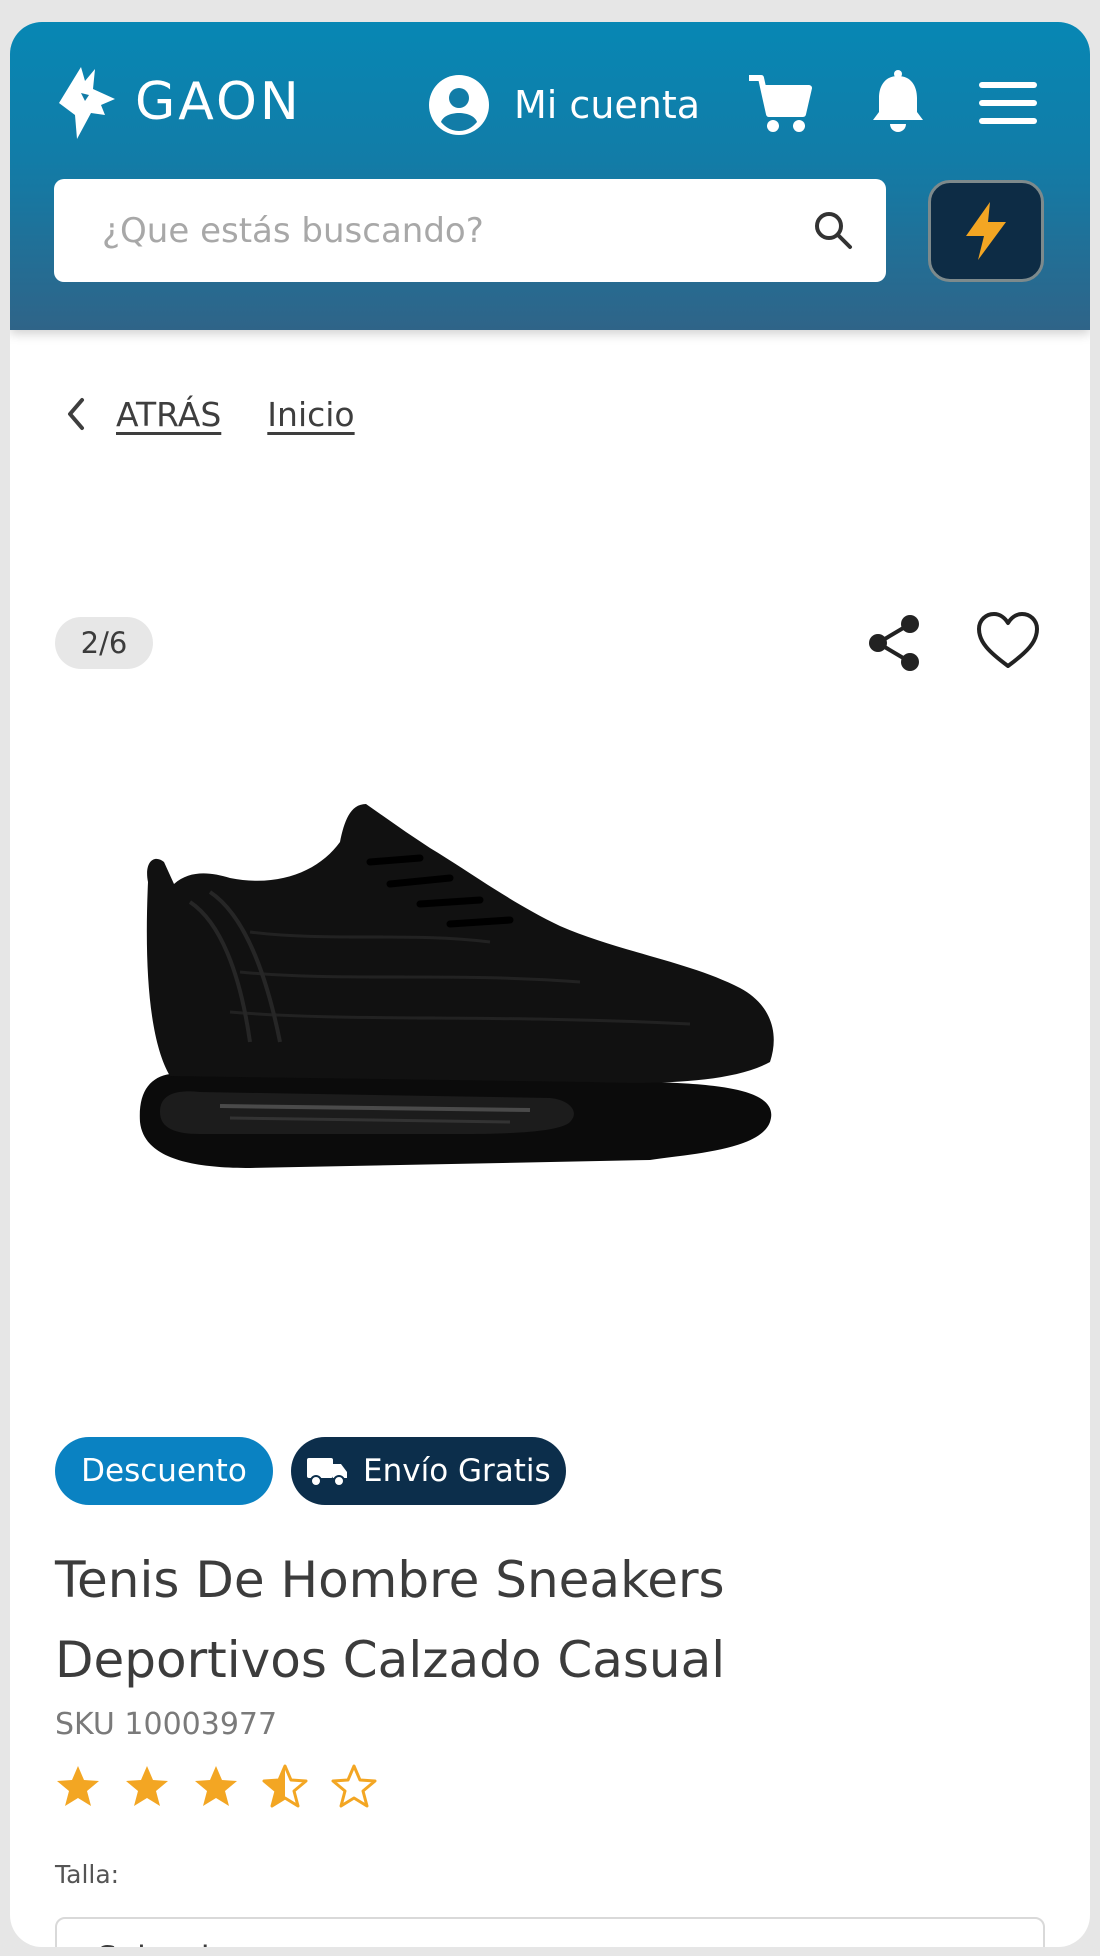 The width and height of the screenshot is (1100, 1956). I want to click on cart-icon, so click(780, 103).